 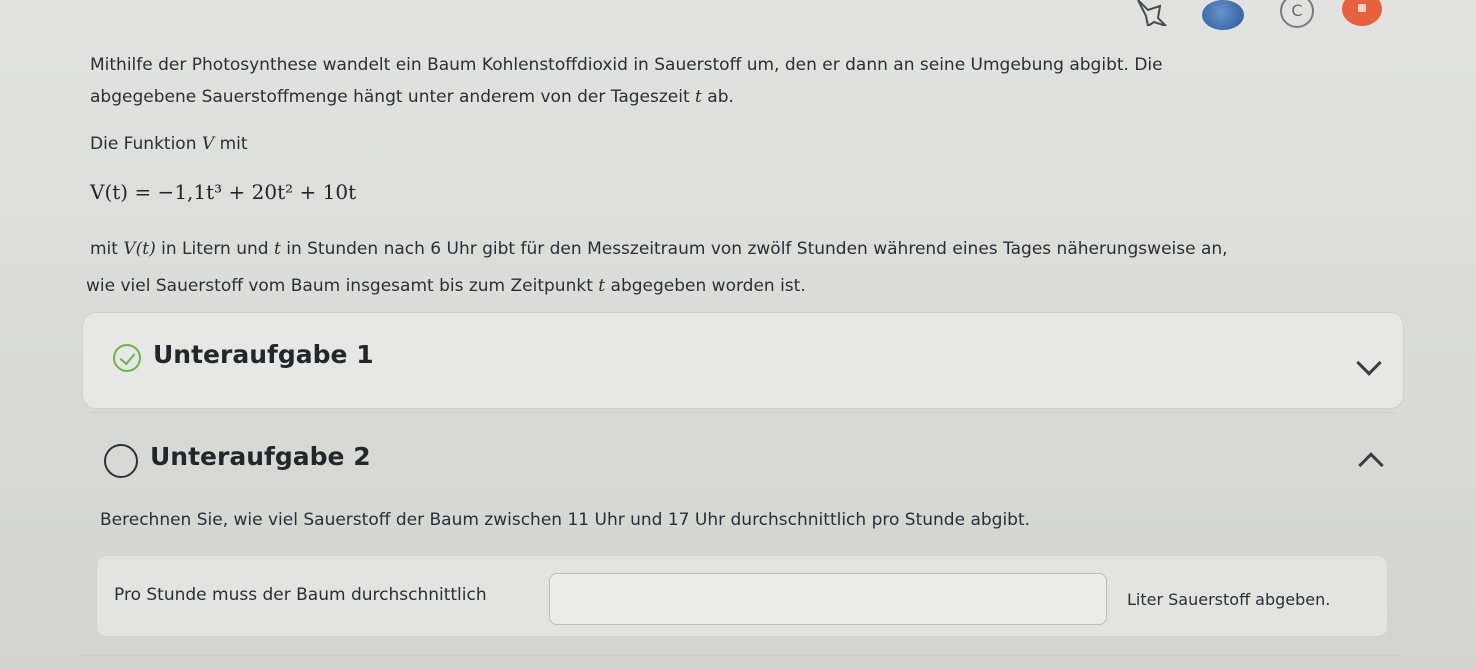 What do you see at coordinates (169, 144) in the screenshot?
I see `function-intro: Die Funktion V mit` at bounding box center [169, 144].